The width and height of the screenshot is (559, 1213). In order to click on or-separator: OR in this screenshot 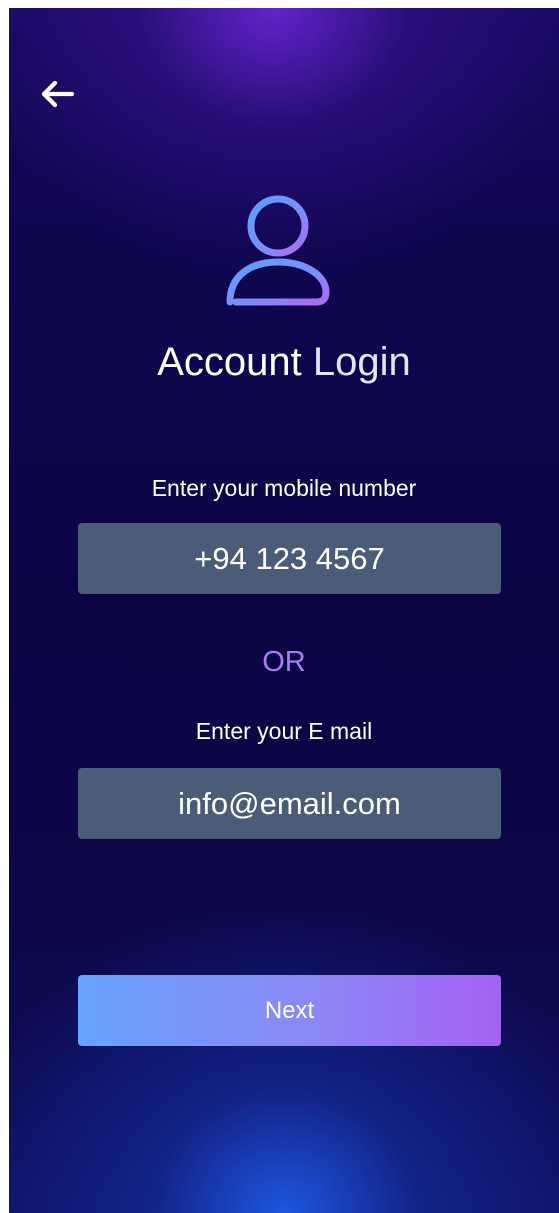, I will do `click(284, 662)`.